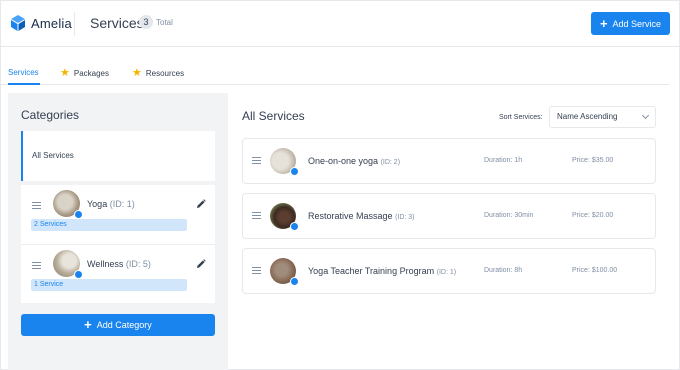 This screenshot has width=680, height=370. I want to click on category-name-text: Wellness, so click(105, 264).